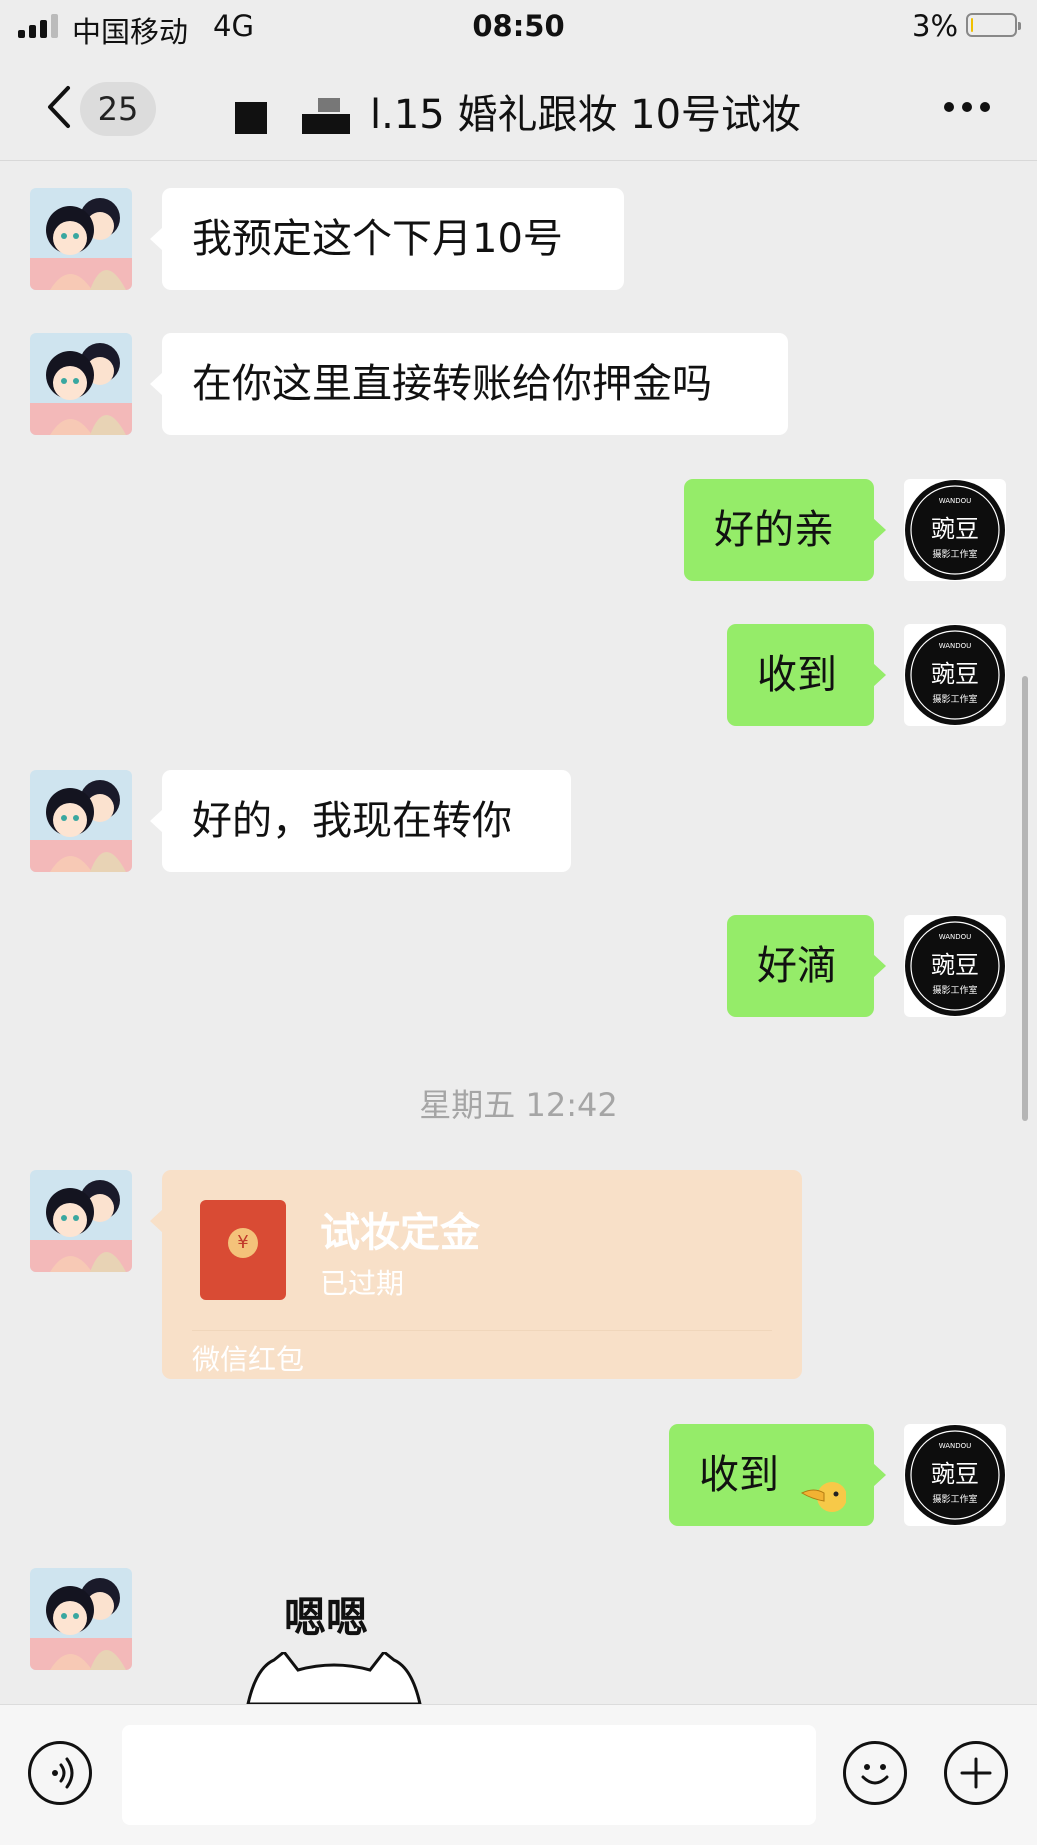 The height and width of the screenshot is (1845, 1037). I want to click on input-bar, so click(518, 1774).